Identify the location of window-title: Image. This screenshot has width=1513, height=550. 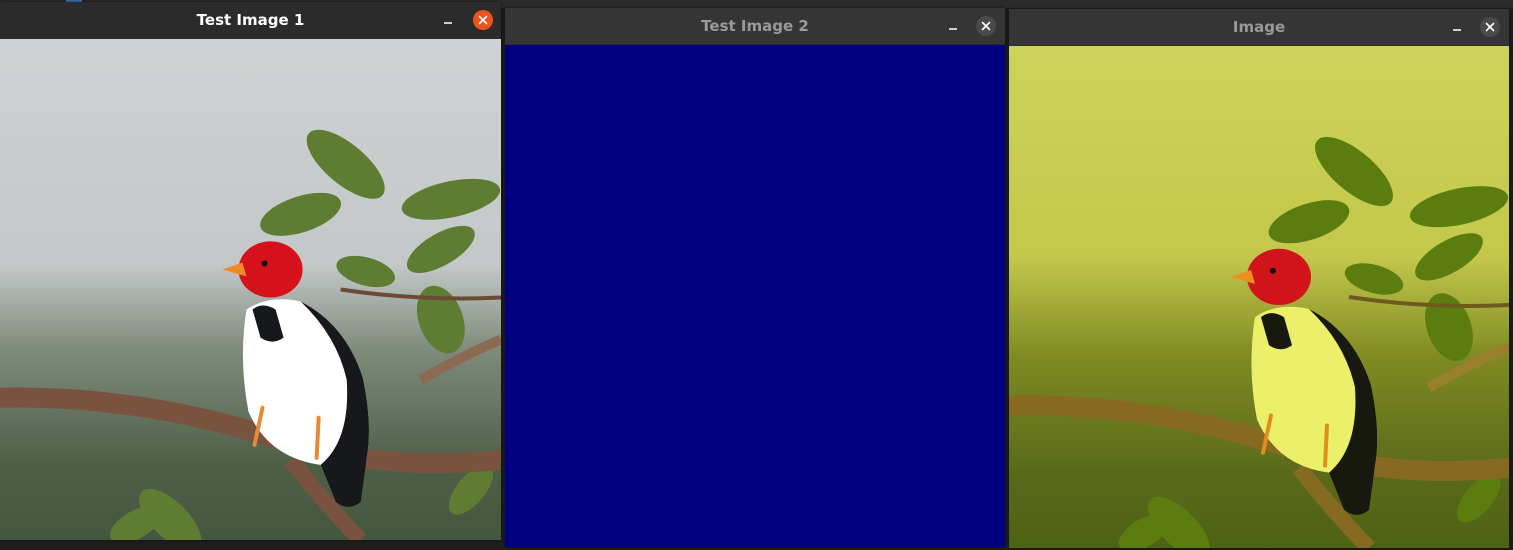
(1259, 27).